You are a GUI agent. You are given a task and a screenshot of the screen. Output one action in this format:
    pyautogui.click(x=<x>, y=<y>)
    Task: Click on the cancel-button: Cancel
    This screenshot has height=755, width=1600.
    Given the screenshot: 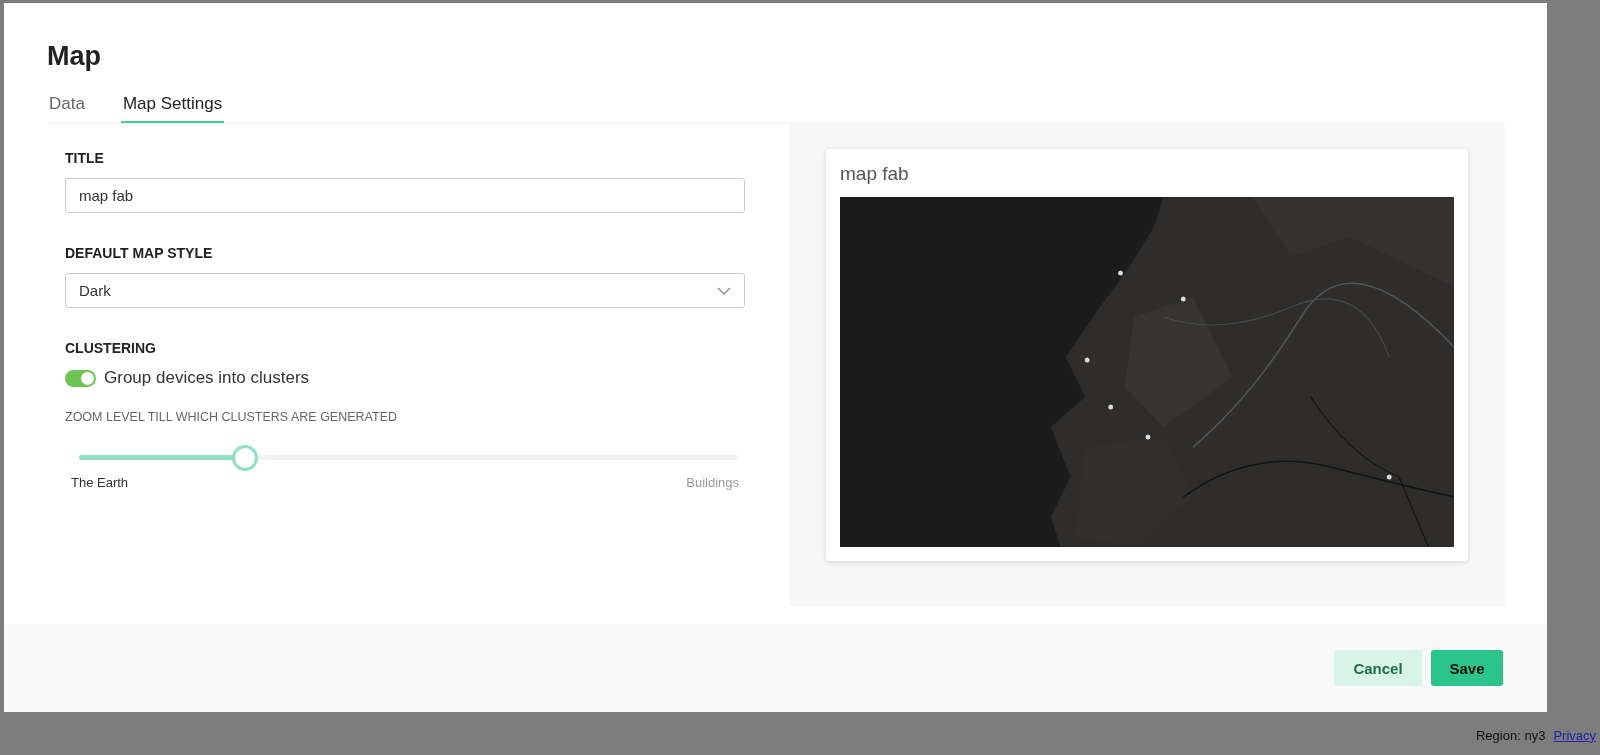 What is the action you would take?
    pyautogui.click(x=1378, y=668)
    